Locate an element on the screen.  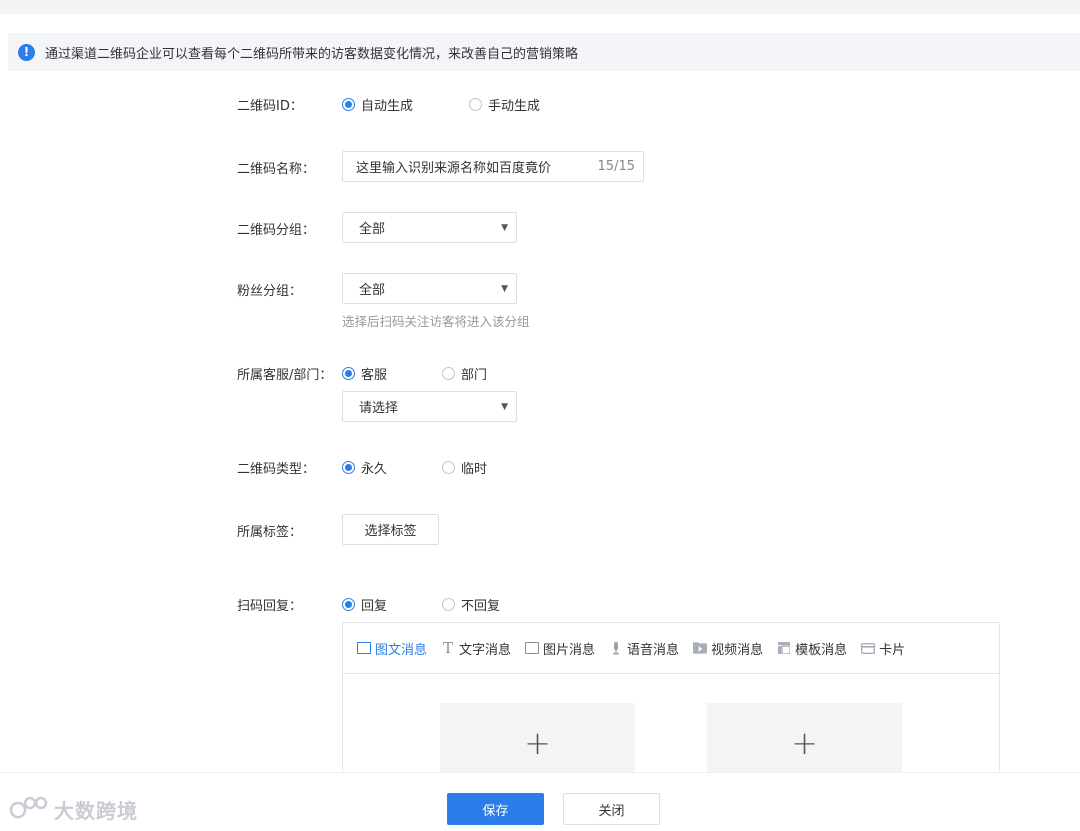
info-icon: ! is located at coordinates (26, 52).